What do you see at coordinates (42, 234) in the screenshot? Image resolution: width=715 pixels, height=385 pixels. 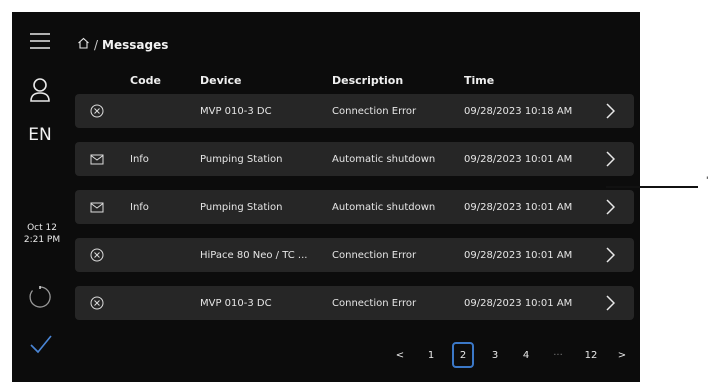 I see `clock: Oct 12 2:21 PM` at bounding box center [42, 234].